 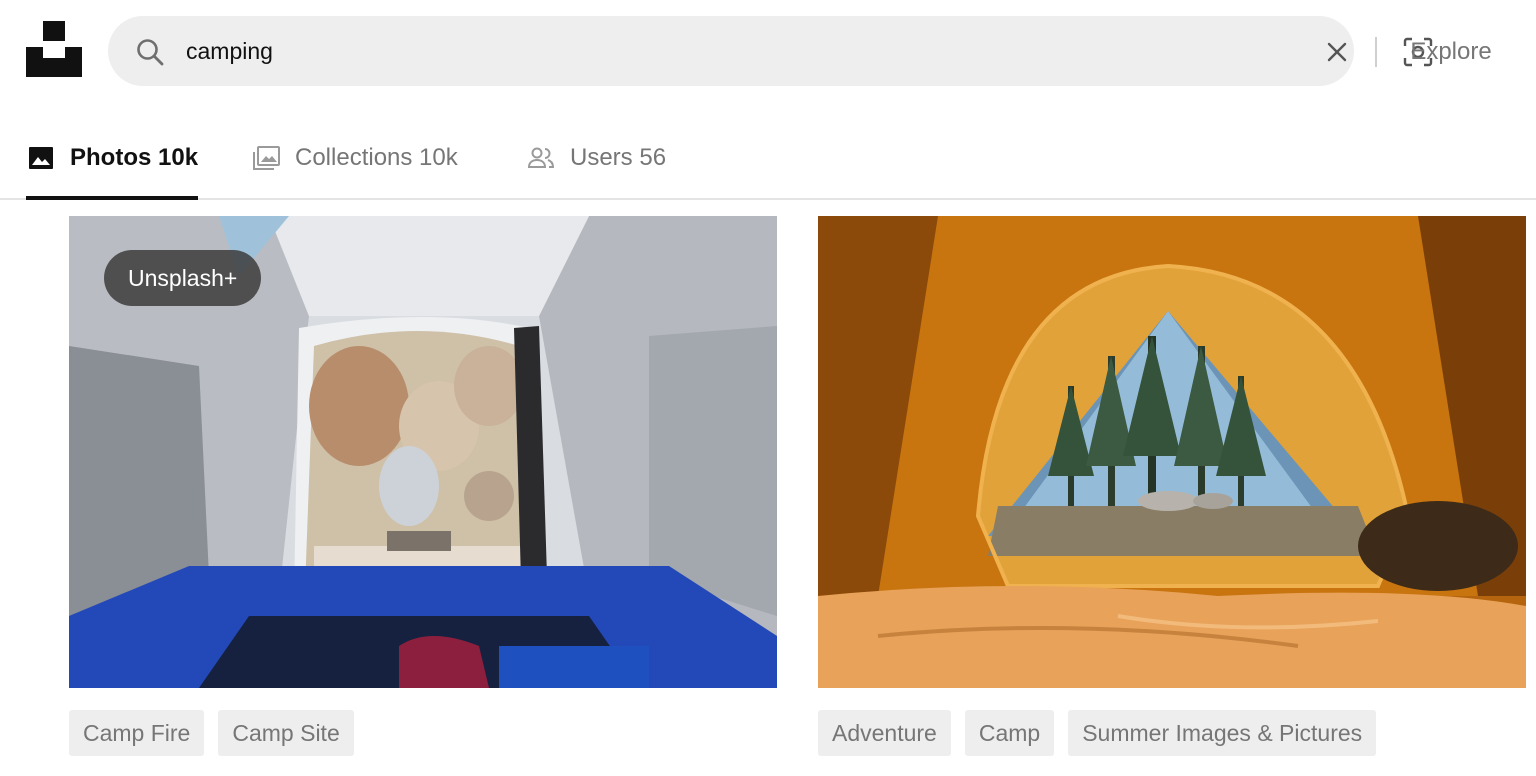 What do you see at coordinates (266, 158) in the screenshot?
I see `collections-icon` at bounding box center [266, 158].